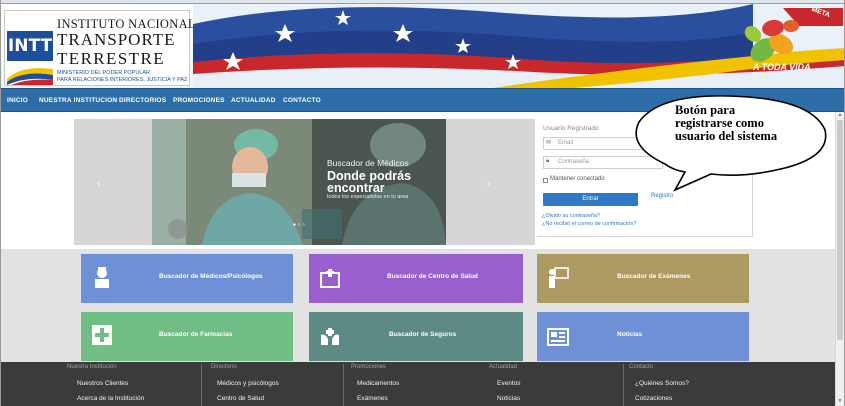 This screenshot has width=845, height=406. I want to click on doctor-icon, so click(102, 277).